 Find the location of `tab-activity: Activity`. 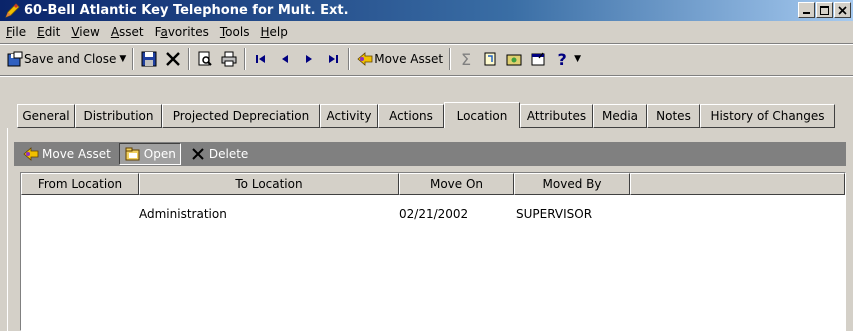

tab-activity: Activity is located at coordinates (349, 116).